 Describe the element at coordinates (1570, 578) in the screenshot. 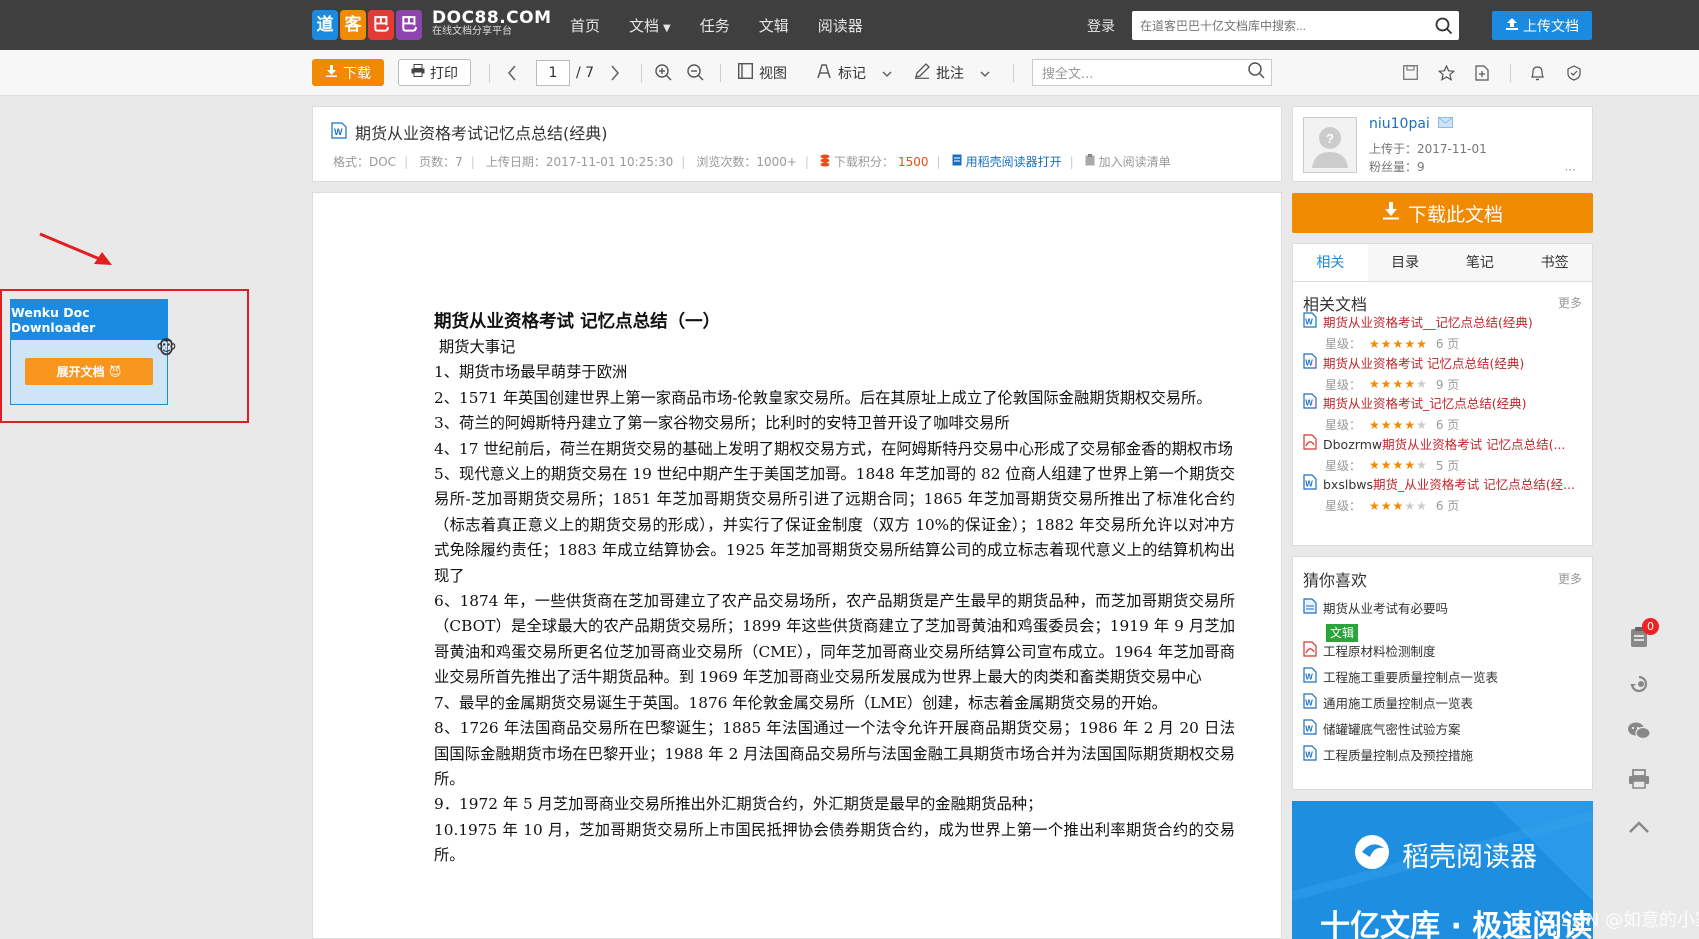

I see `guess-more-link: 更多` at that location.